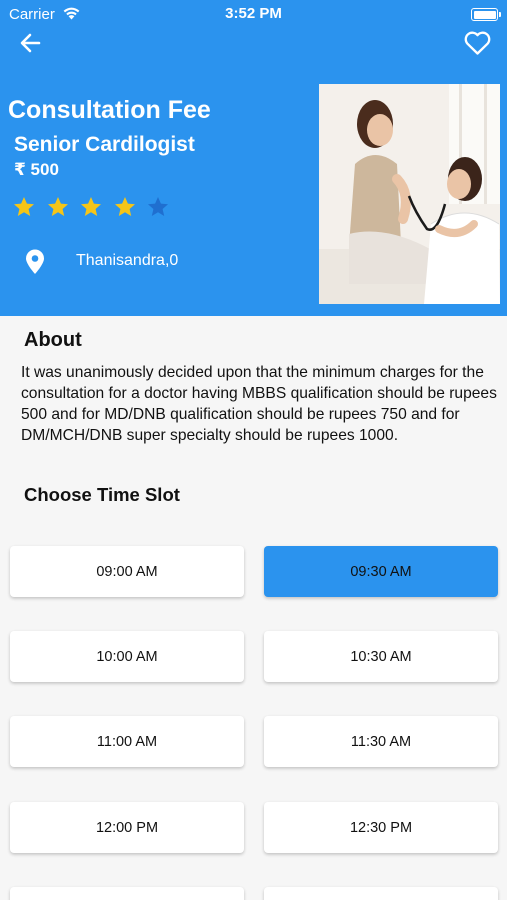  What do you see at coordinates (127, 827) in the screenshot?
I see `time-slot-button: 12:00 PM` at bounding box center [127, 827].